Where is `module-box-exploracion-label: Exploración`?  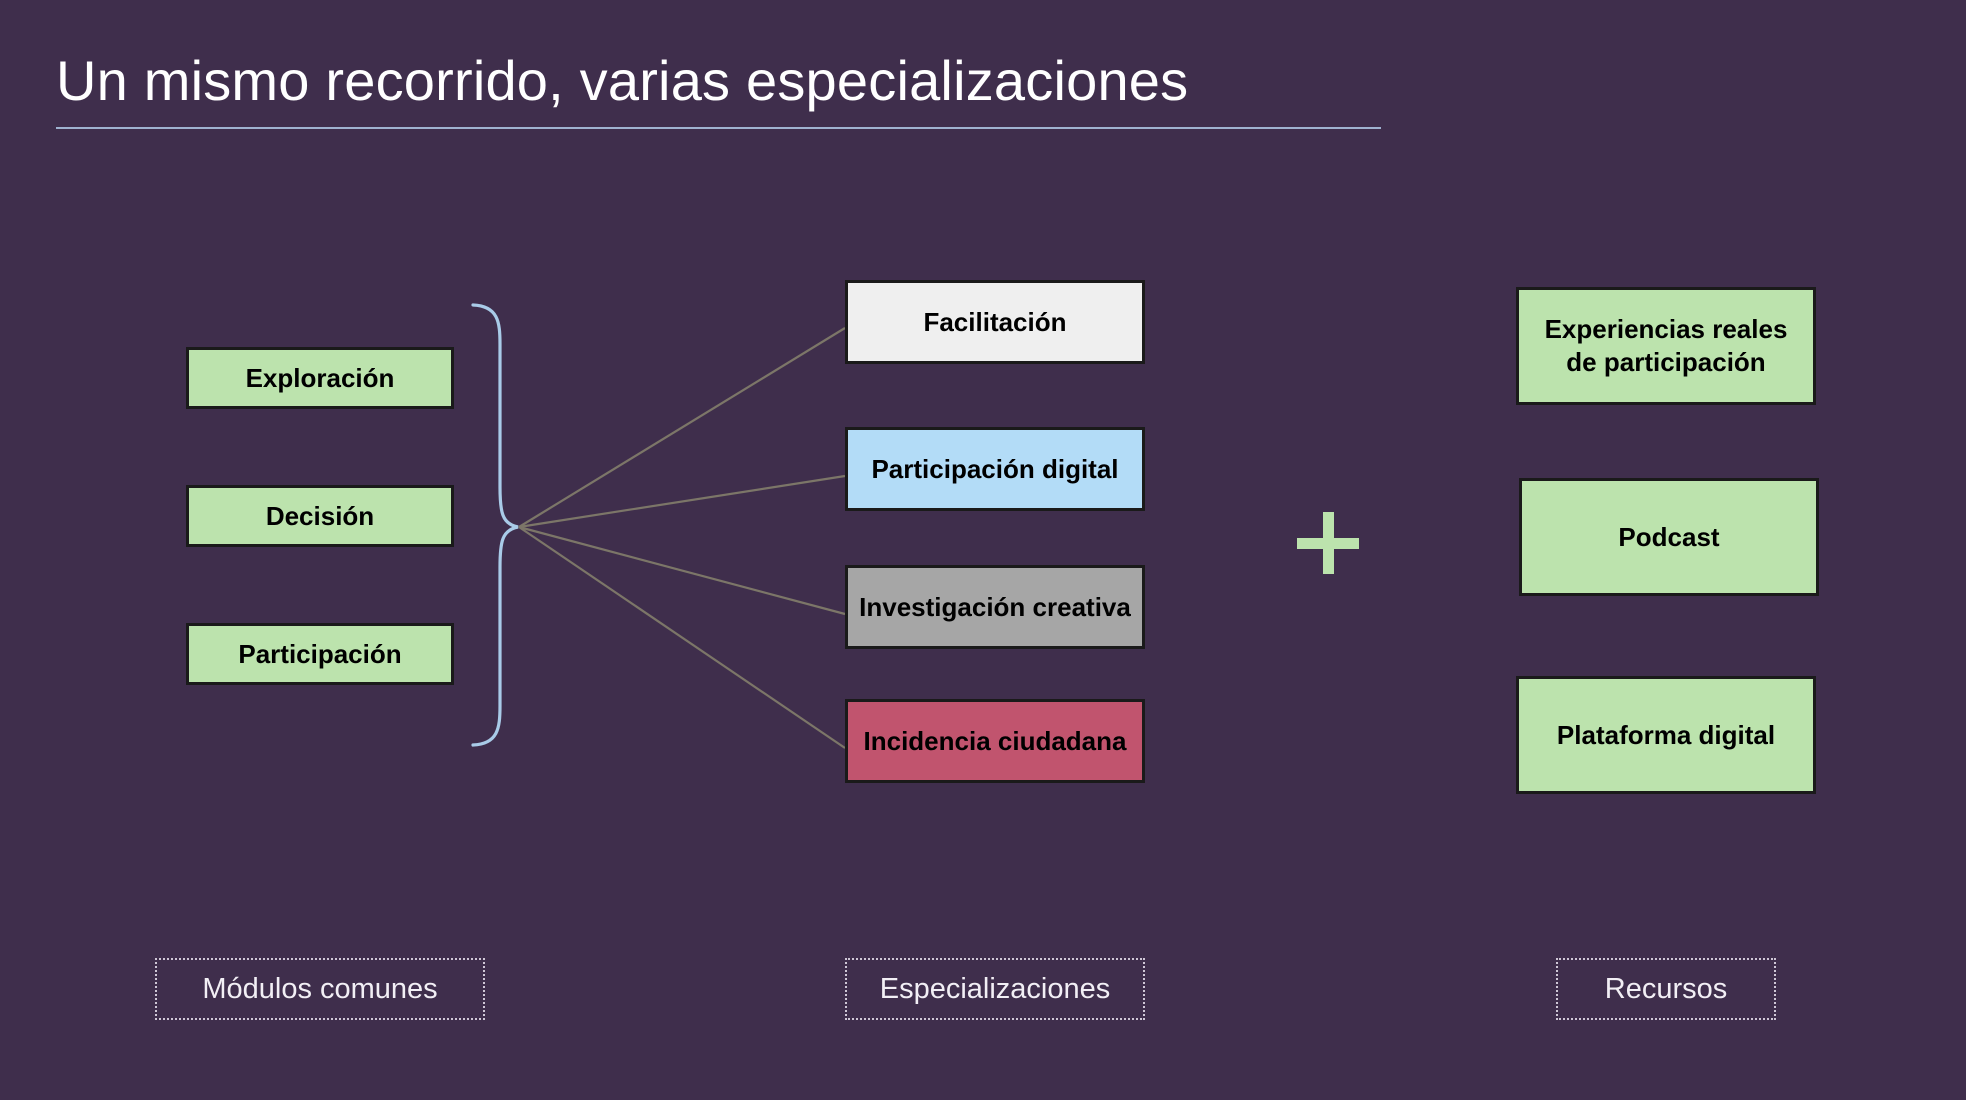 module-box-exploracion-label: Exploración is located at coordinates (320, 377).